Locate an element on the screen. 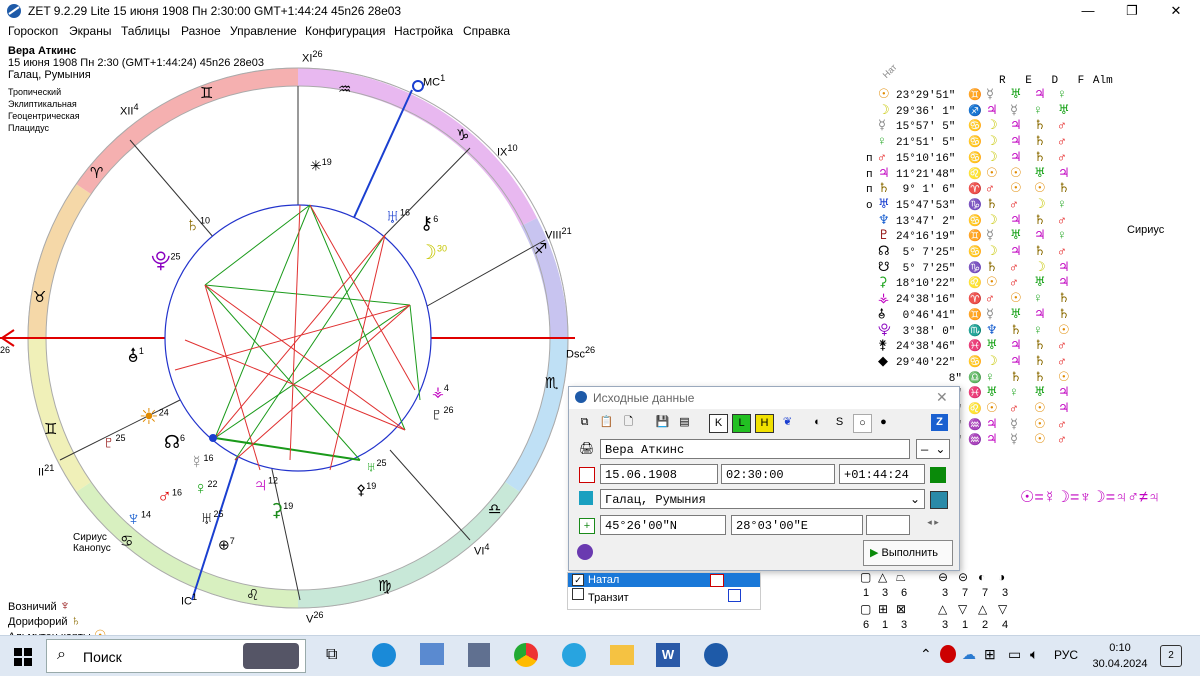  notification-icon: 2 is located at coordinates (1171, 656).